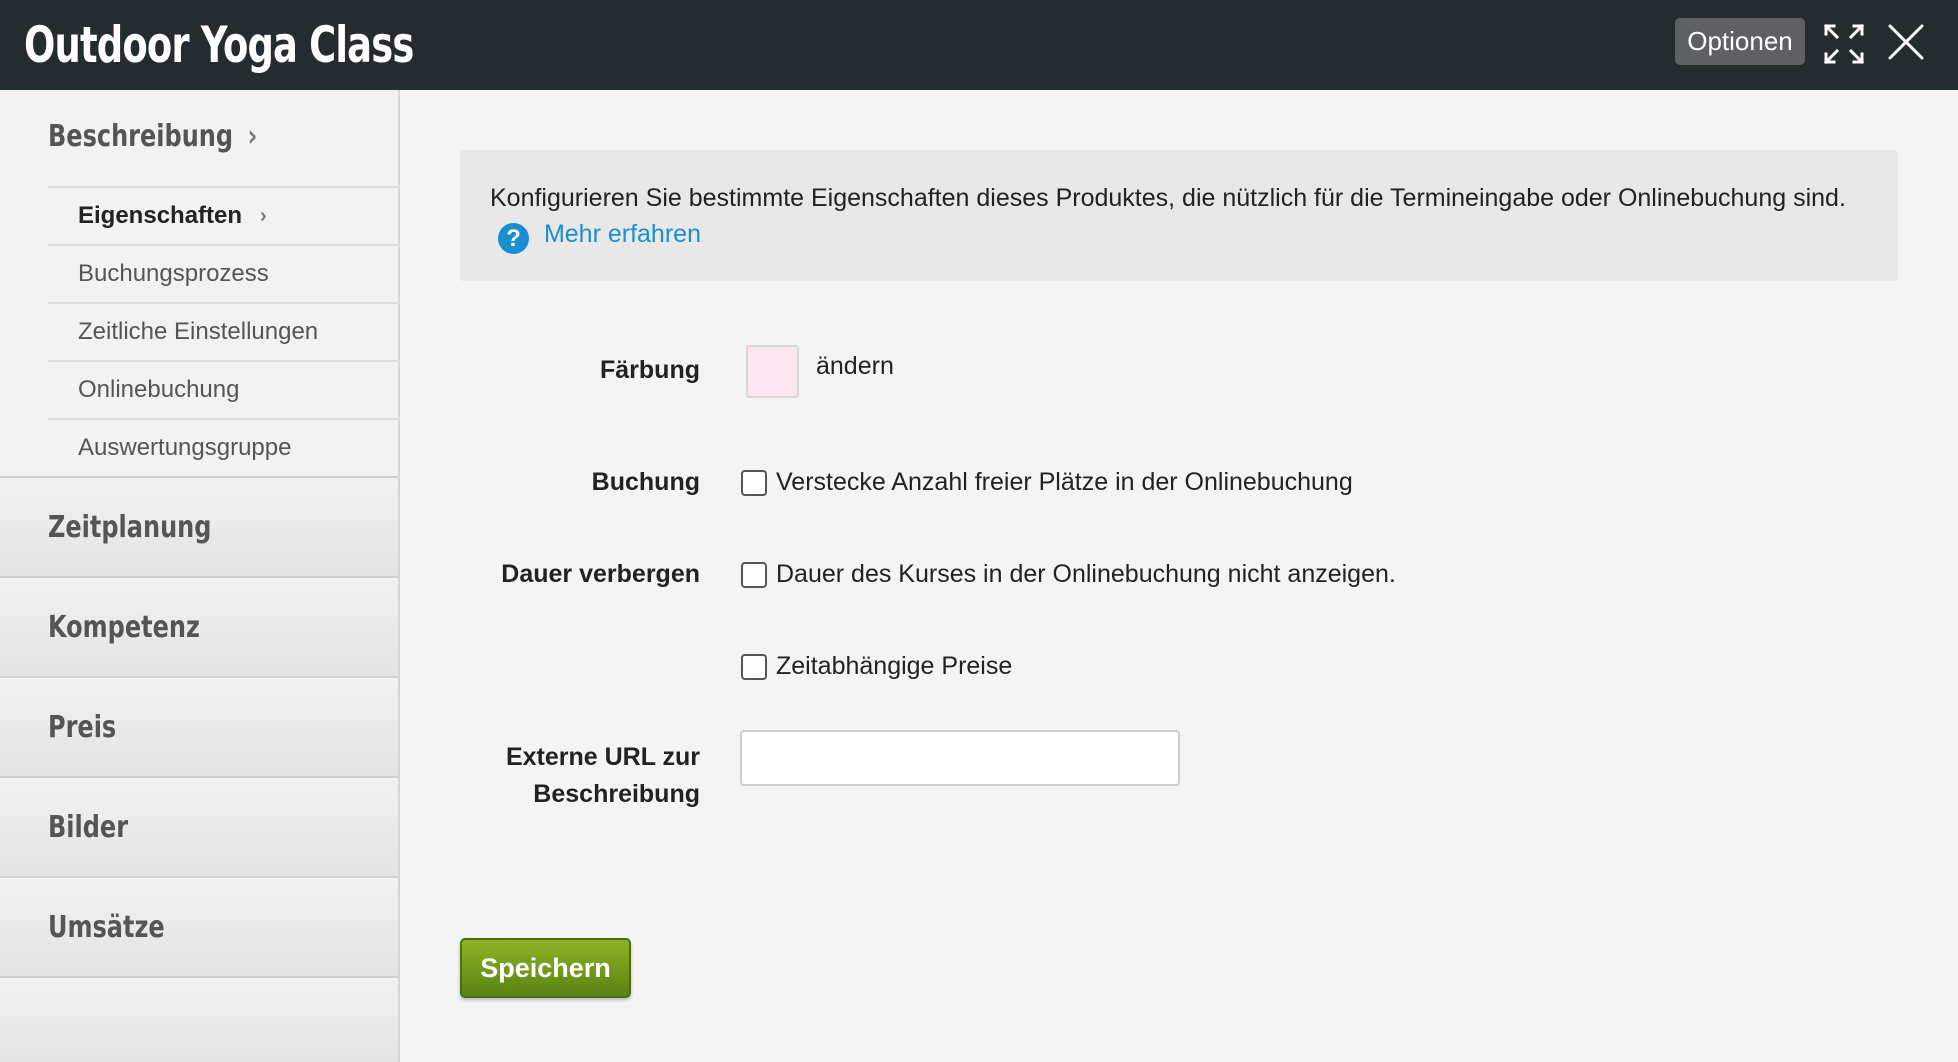  I want to click on external-url-label: Externe URL zur Beschreibung, so click(400, 776).